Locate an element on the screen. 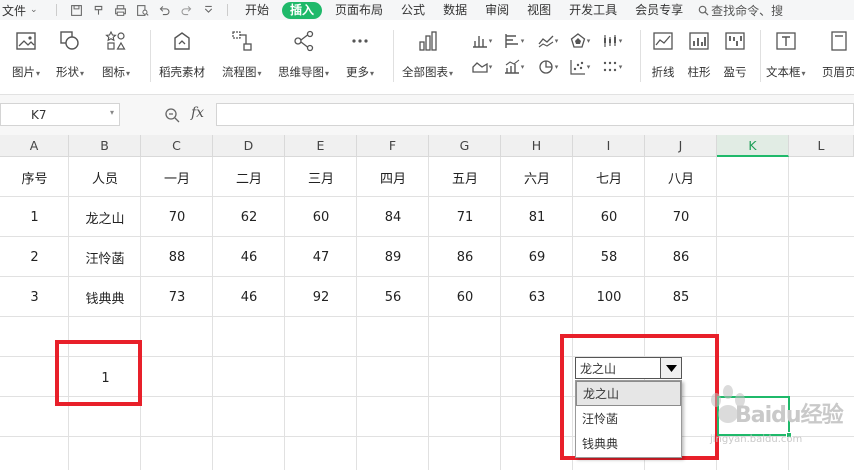 The height and width of the screenshot is (470, 854). column-header-f: F is located at coordinates (393, 146).